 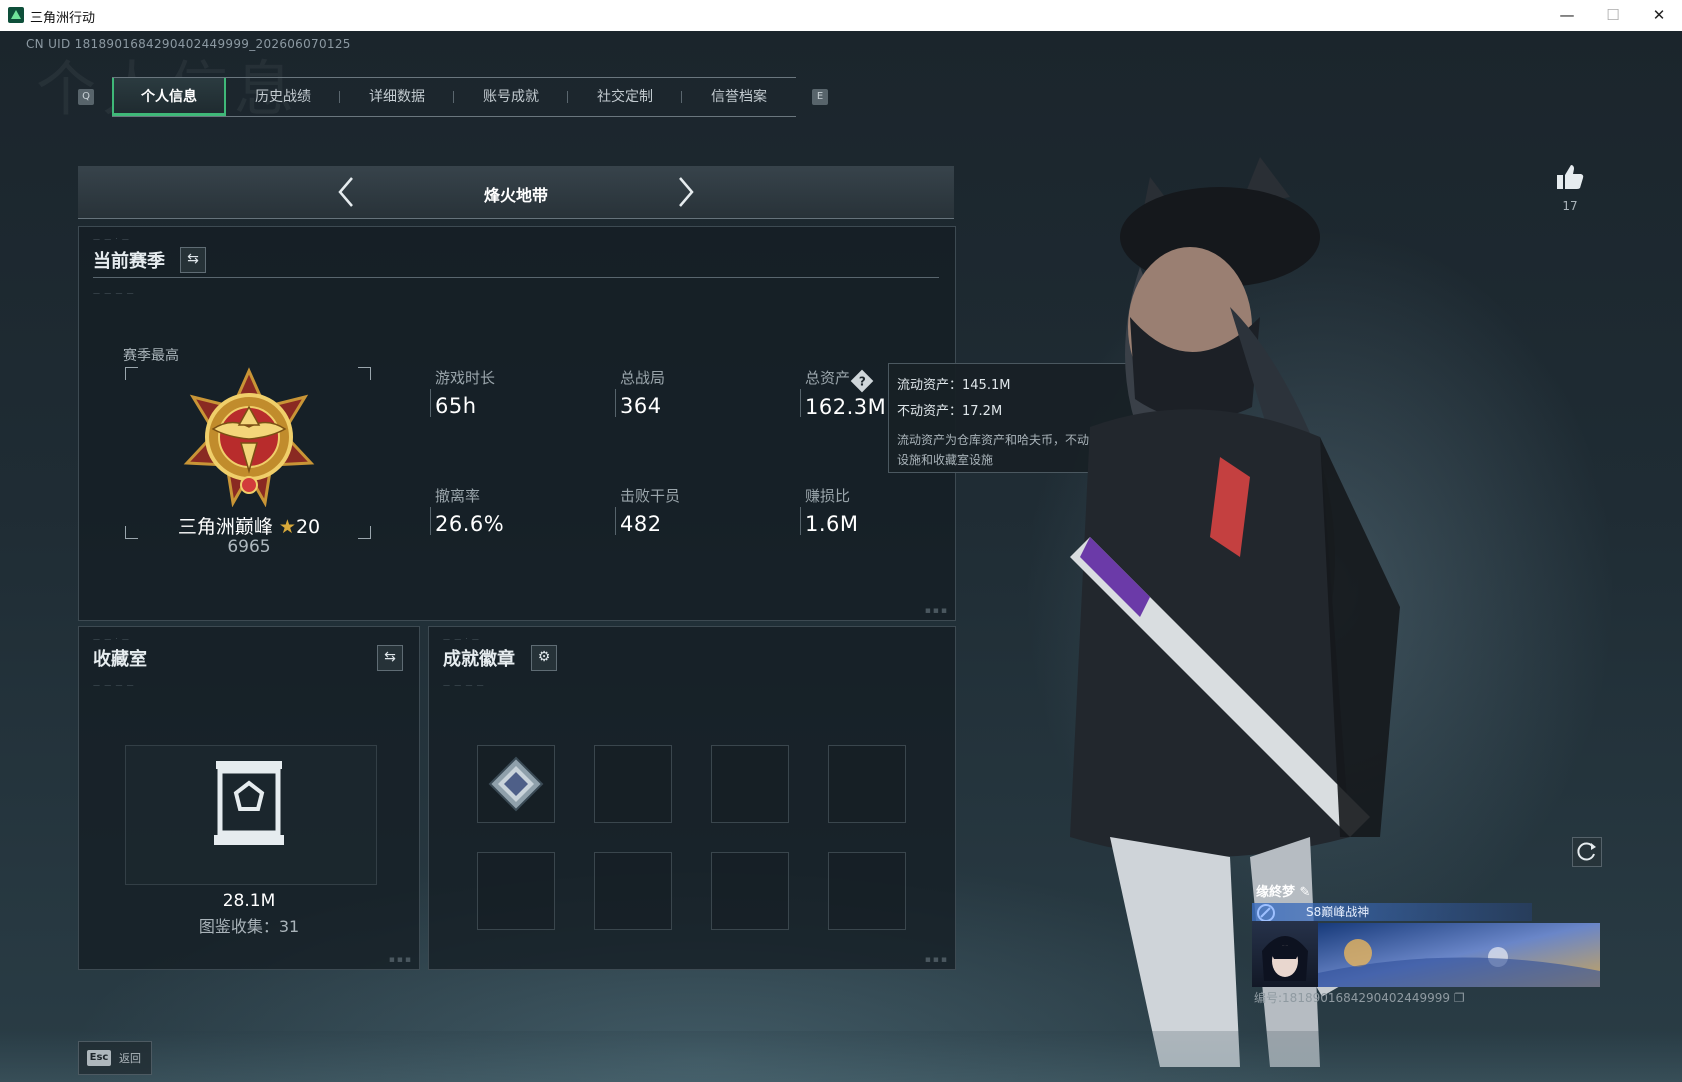 I want to click on stat-label: 游戏时长, so click(x=465, y=378).